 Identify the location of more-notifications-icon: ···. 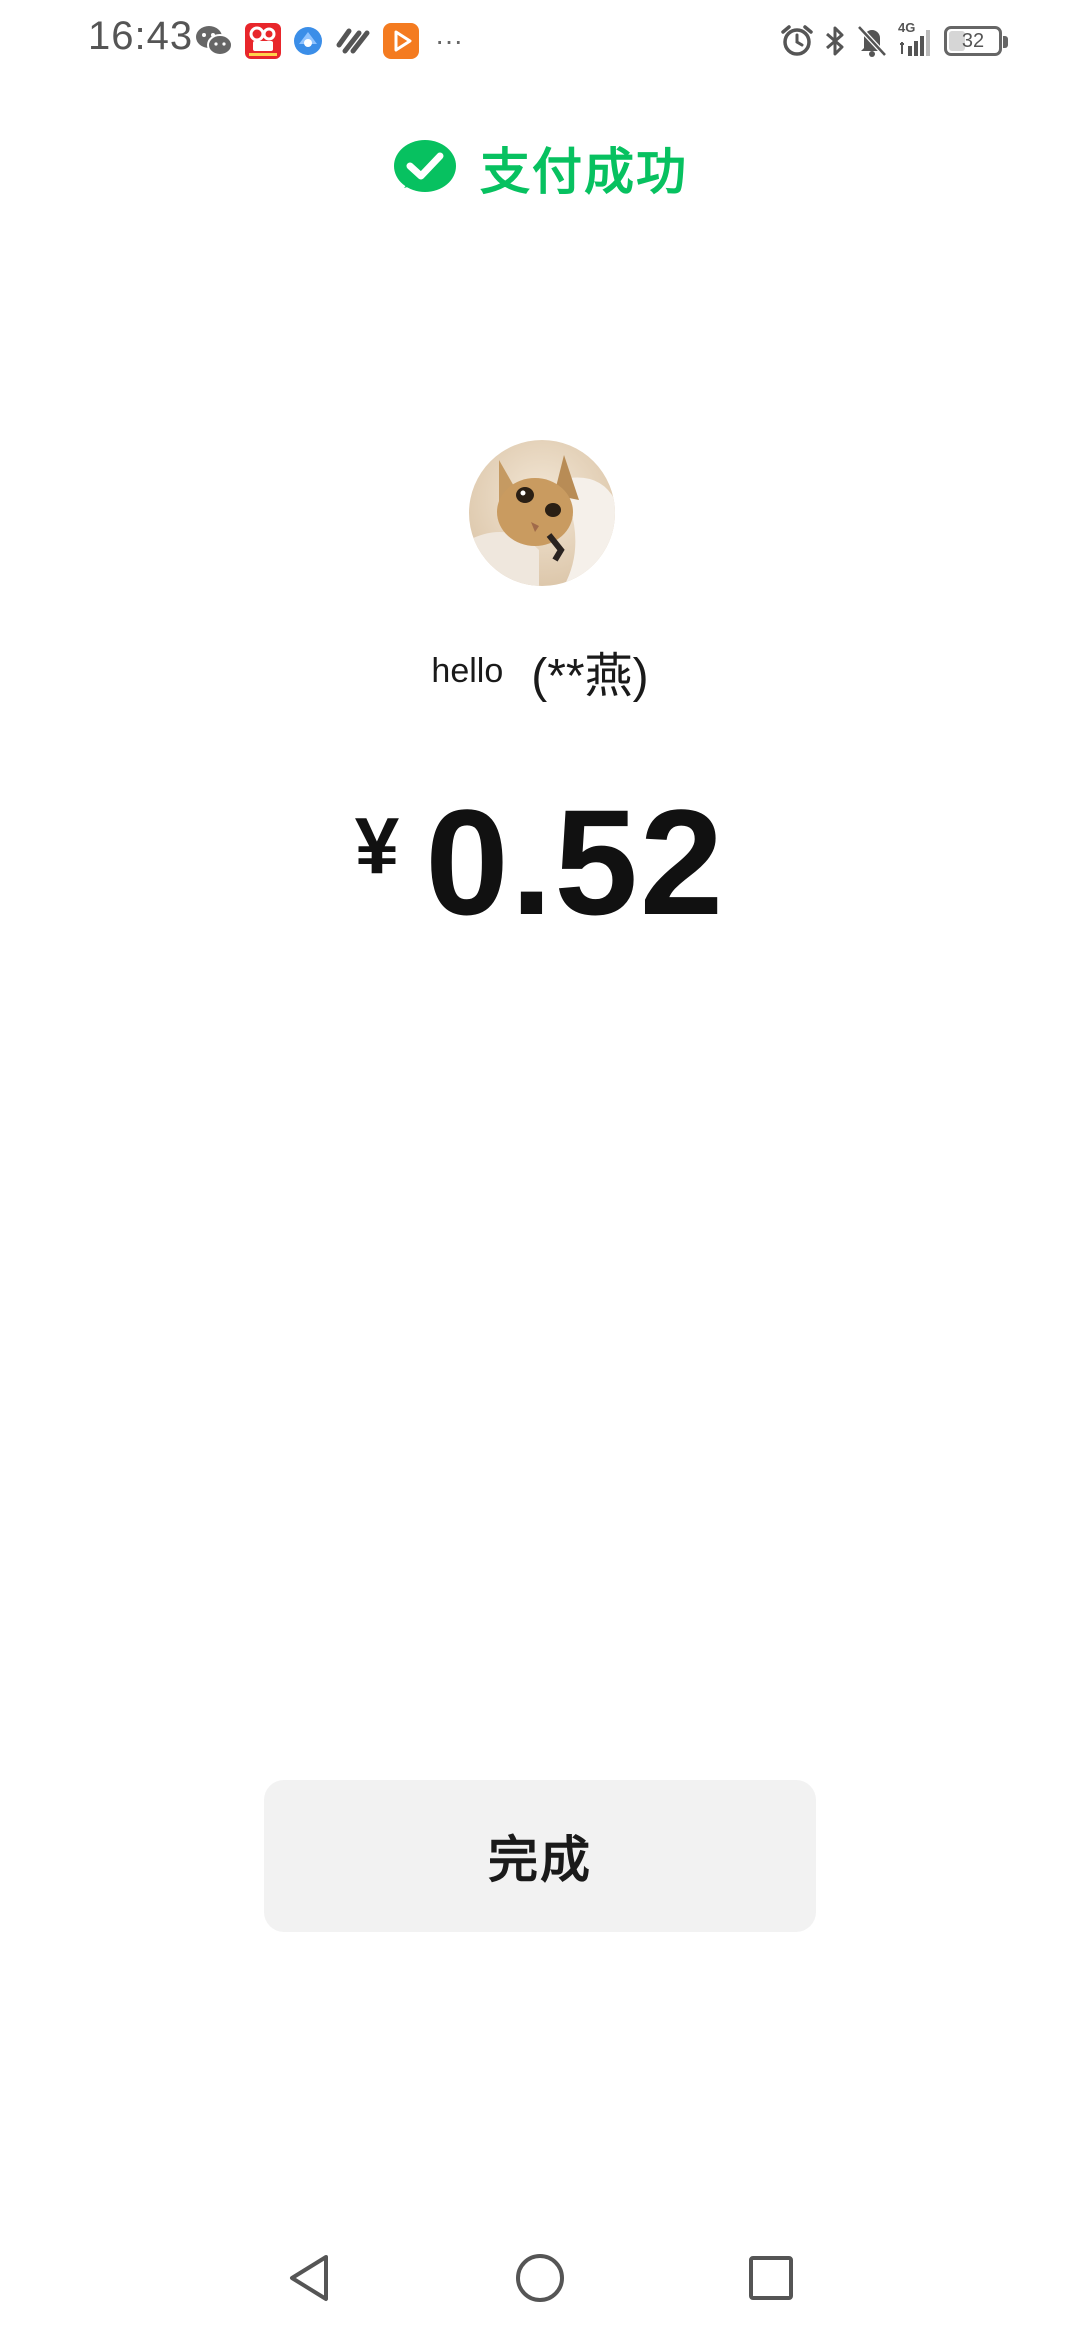
(449, 40).